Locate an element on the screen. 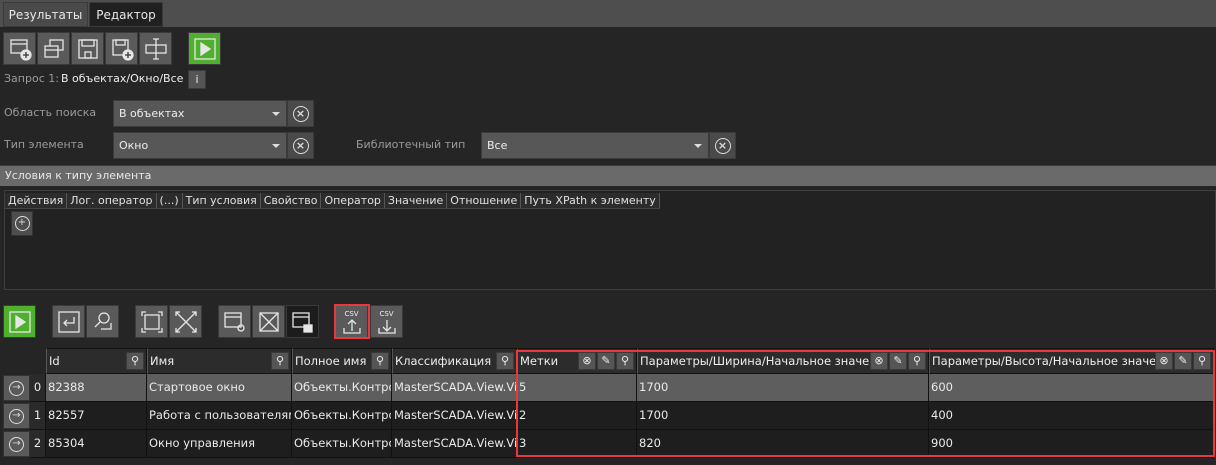 This screenshot has height=465, width=1216. col-header-full-name: Полное имя ⚲ is located at coordinates (342, 361).